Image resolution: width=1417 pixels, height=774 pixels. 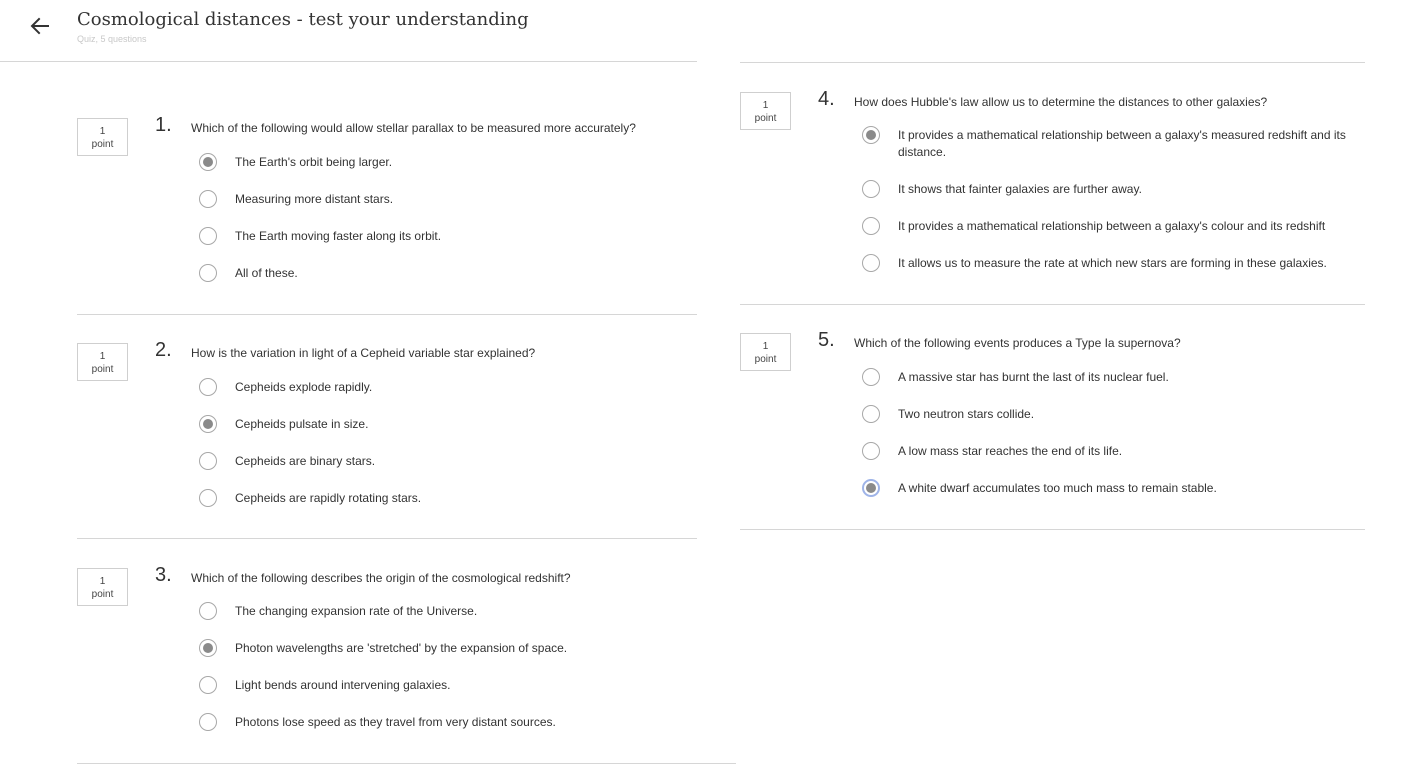 What do you see at coordinates (966, 414) in the screenshot?
I see `answer-label: Two neutron stars collide.` at bounding box center [966, 414].